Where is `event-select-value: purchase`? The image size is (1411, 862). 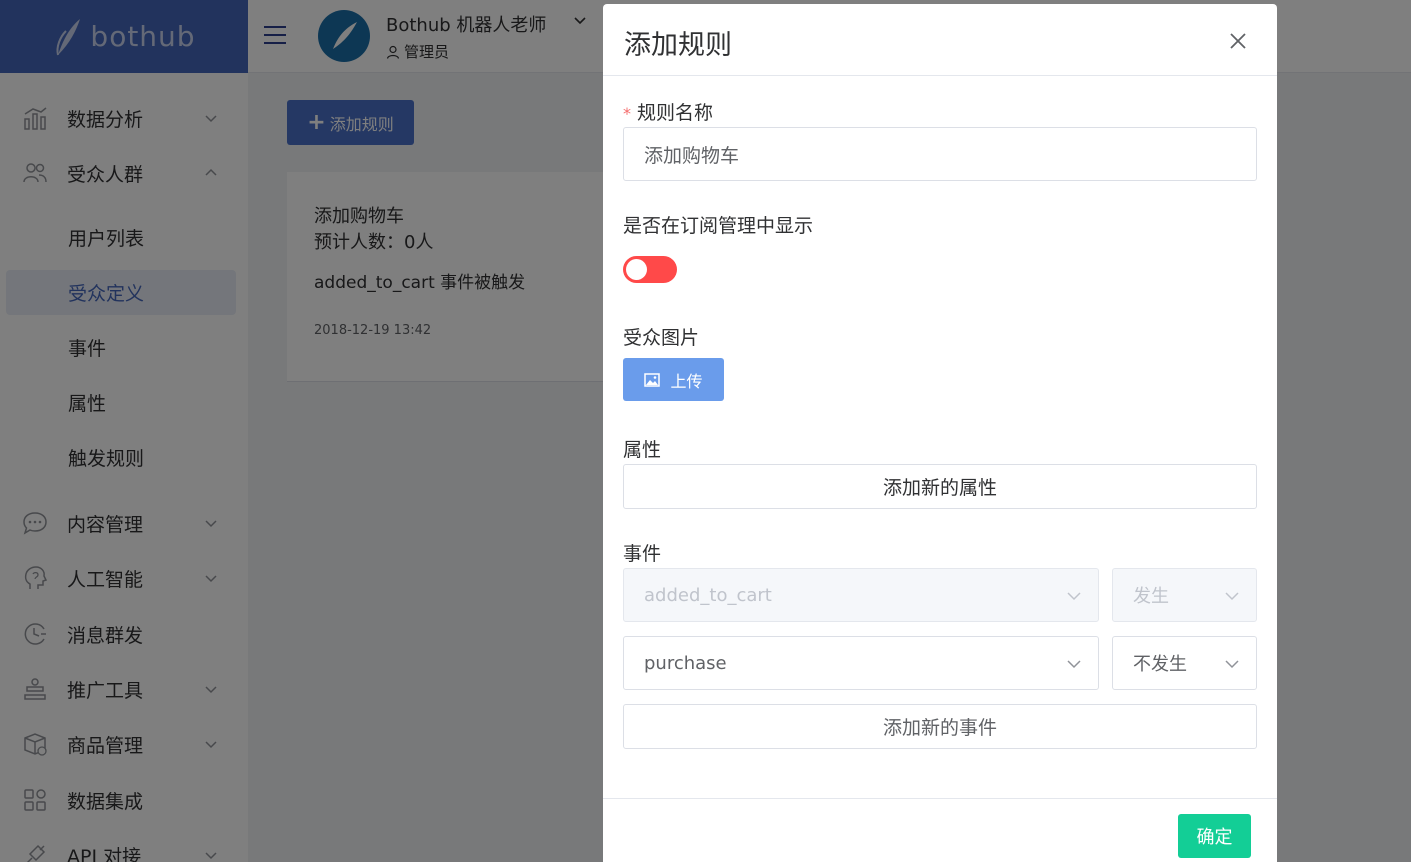 event-select-value: purchase is located at coordinates (685, 663).